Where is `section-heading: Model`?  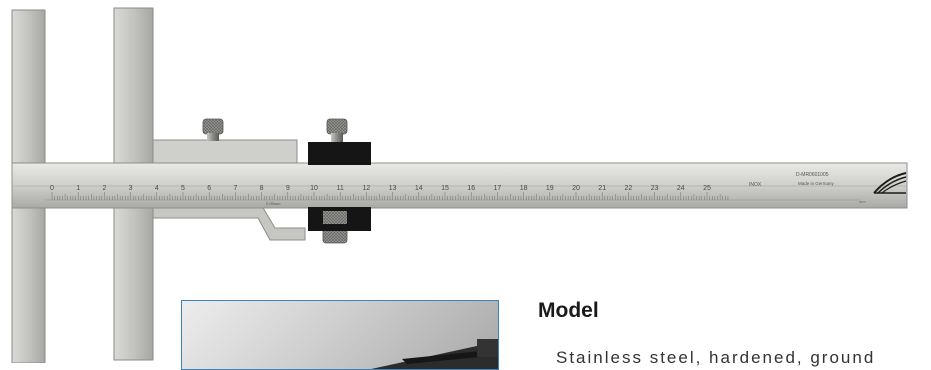 section-heading: Model is located at coordinates (568, 310).